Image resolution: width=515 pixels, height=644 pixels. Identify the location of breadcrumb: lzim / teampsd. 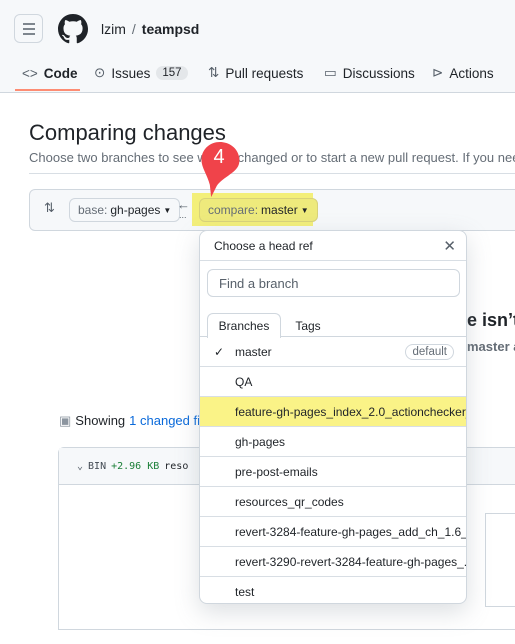
(150, 29).